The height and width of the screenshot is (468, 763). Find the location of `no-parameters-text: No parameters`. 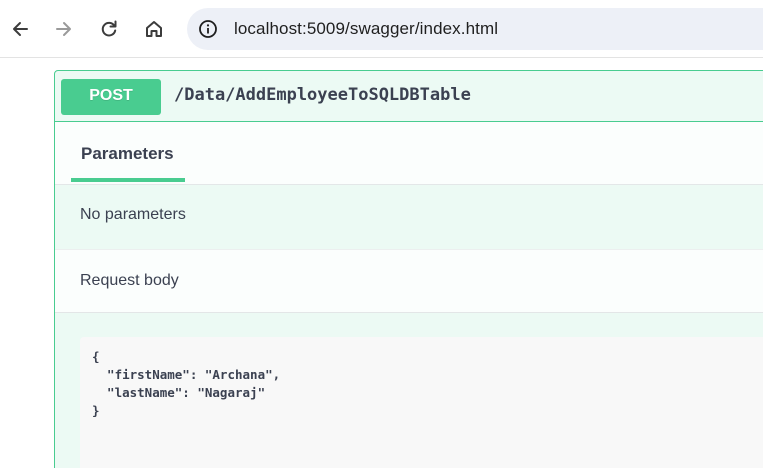

no-parameters-text: No parameters is located at coordinates (133, 214).